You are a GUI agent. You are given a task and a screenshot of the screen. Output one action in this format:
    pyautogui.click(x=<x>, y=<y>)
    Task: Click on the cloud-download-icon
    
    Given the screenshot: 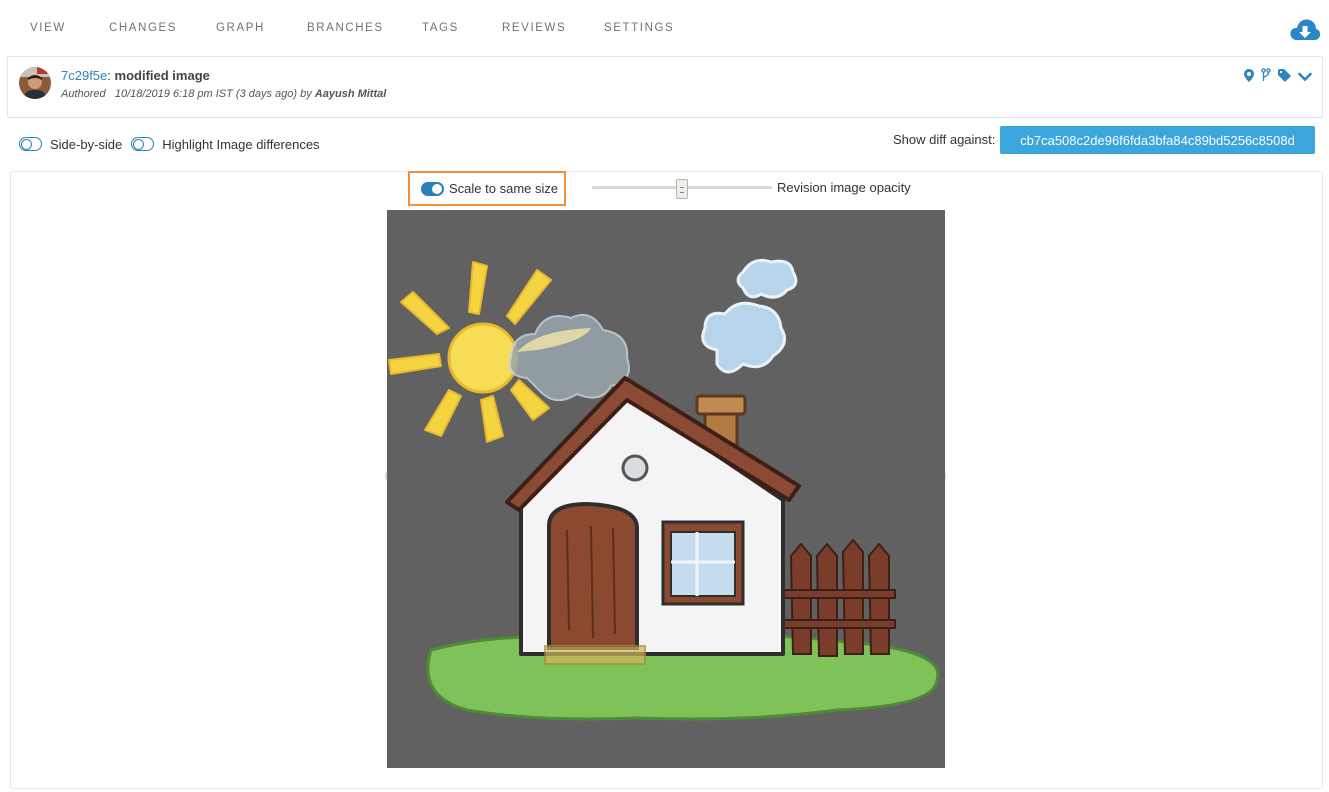 What is the action you would take?
    pyautogui.click(x=1305, y=30)
    